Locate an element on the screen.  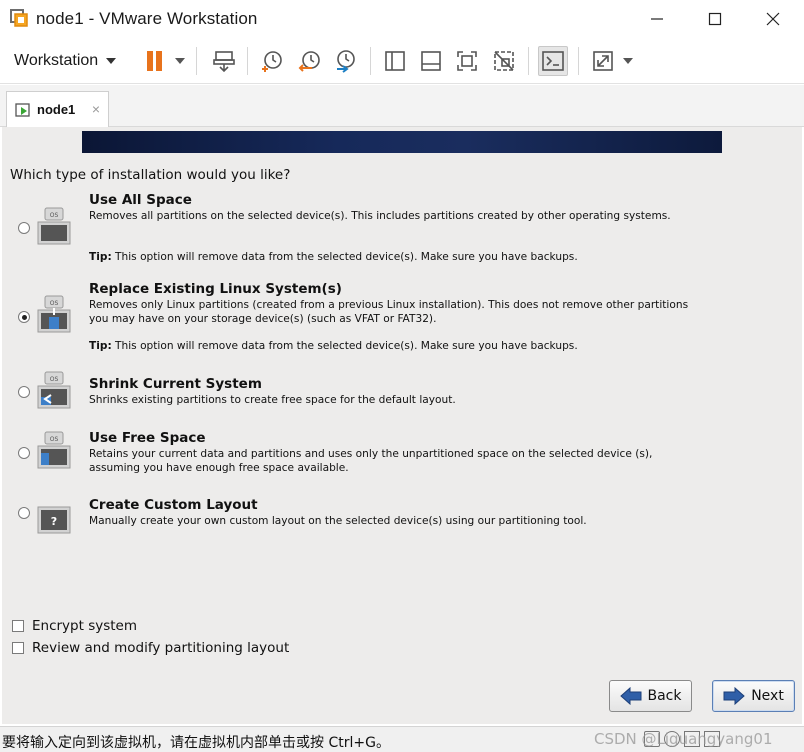
custom-layout-icon: ? is located at coordinates (54, 520).